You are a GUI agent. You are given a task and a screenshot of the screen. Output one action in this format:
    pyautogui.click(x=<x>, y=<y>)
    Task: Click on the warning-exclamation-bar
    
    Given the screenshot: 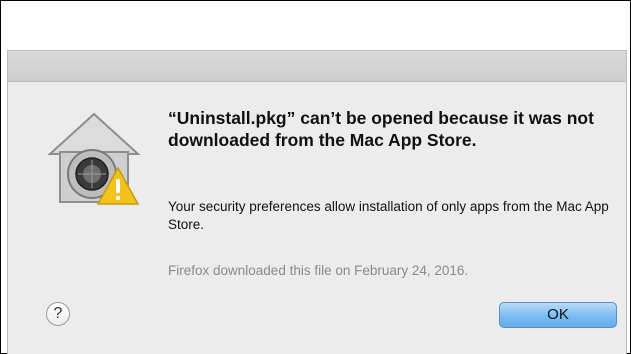 What is the action you would take?
    pyautogui.click(x=118, y=186)
    